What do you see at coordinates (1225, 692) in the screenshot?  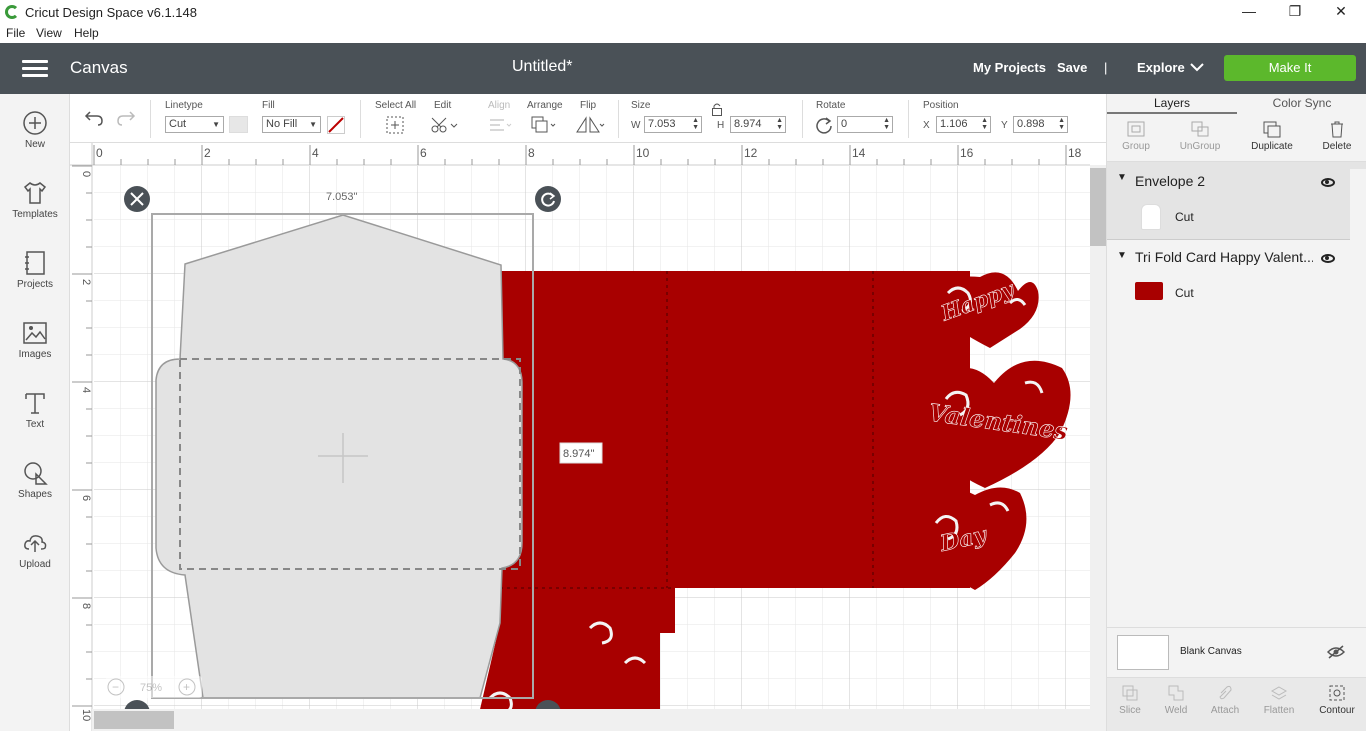 I see `paperclip-icon` at bounding box center [1225, 692].